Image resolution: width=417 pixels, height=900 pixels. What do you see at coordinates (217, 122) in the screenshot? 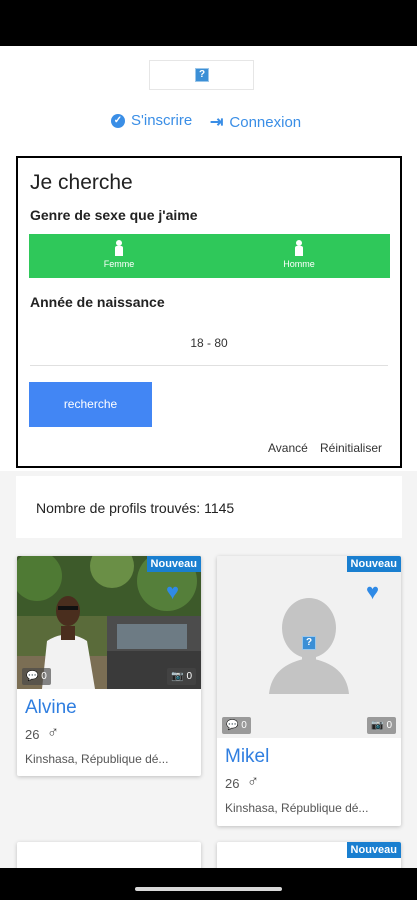
I see `sign-in-icon: ⇥` at bounding box center [217, 122].